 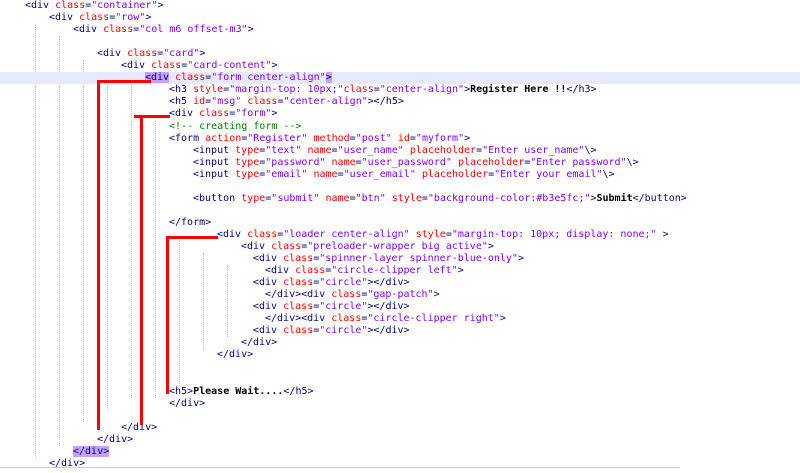 I want to click on code-token: "form", so click(x=253, y=114).